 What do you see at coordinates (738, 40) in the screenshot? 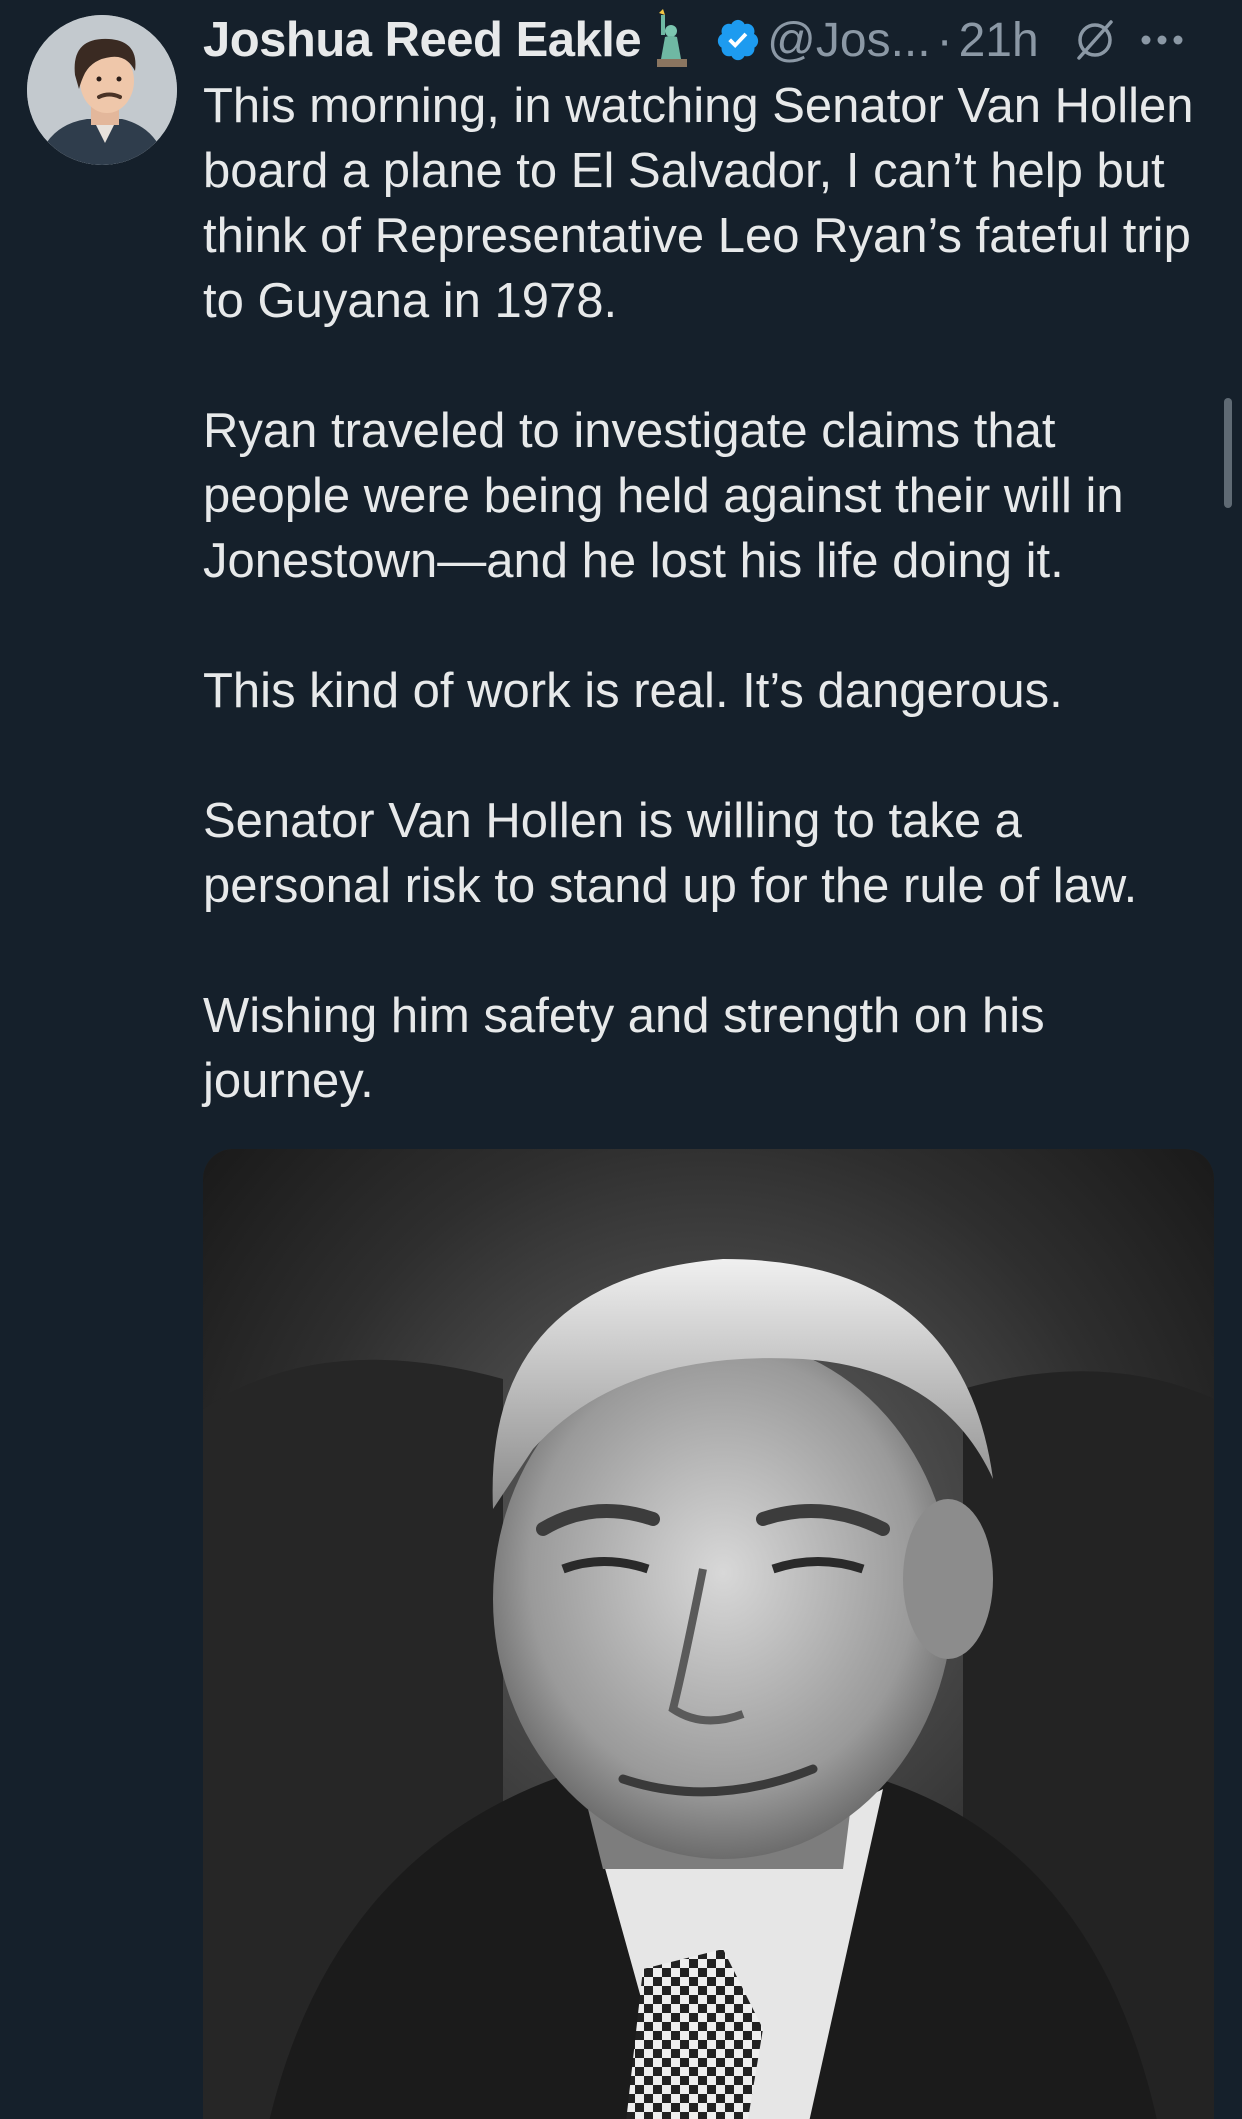
I see `verified-badge-icon` at bounding box center [738, 40].